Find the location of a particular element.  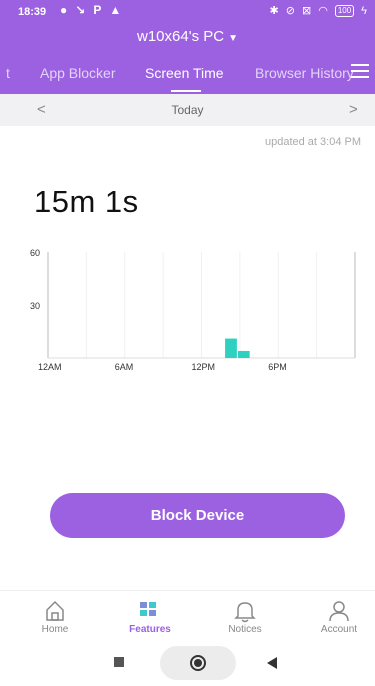

nav-account-label: Account is located at coordinates (339, 629).